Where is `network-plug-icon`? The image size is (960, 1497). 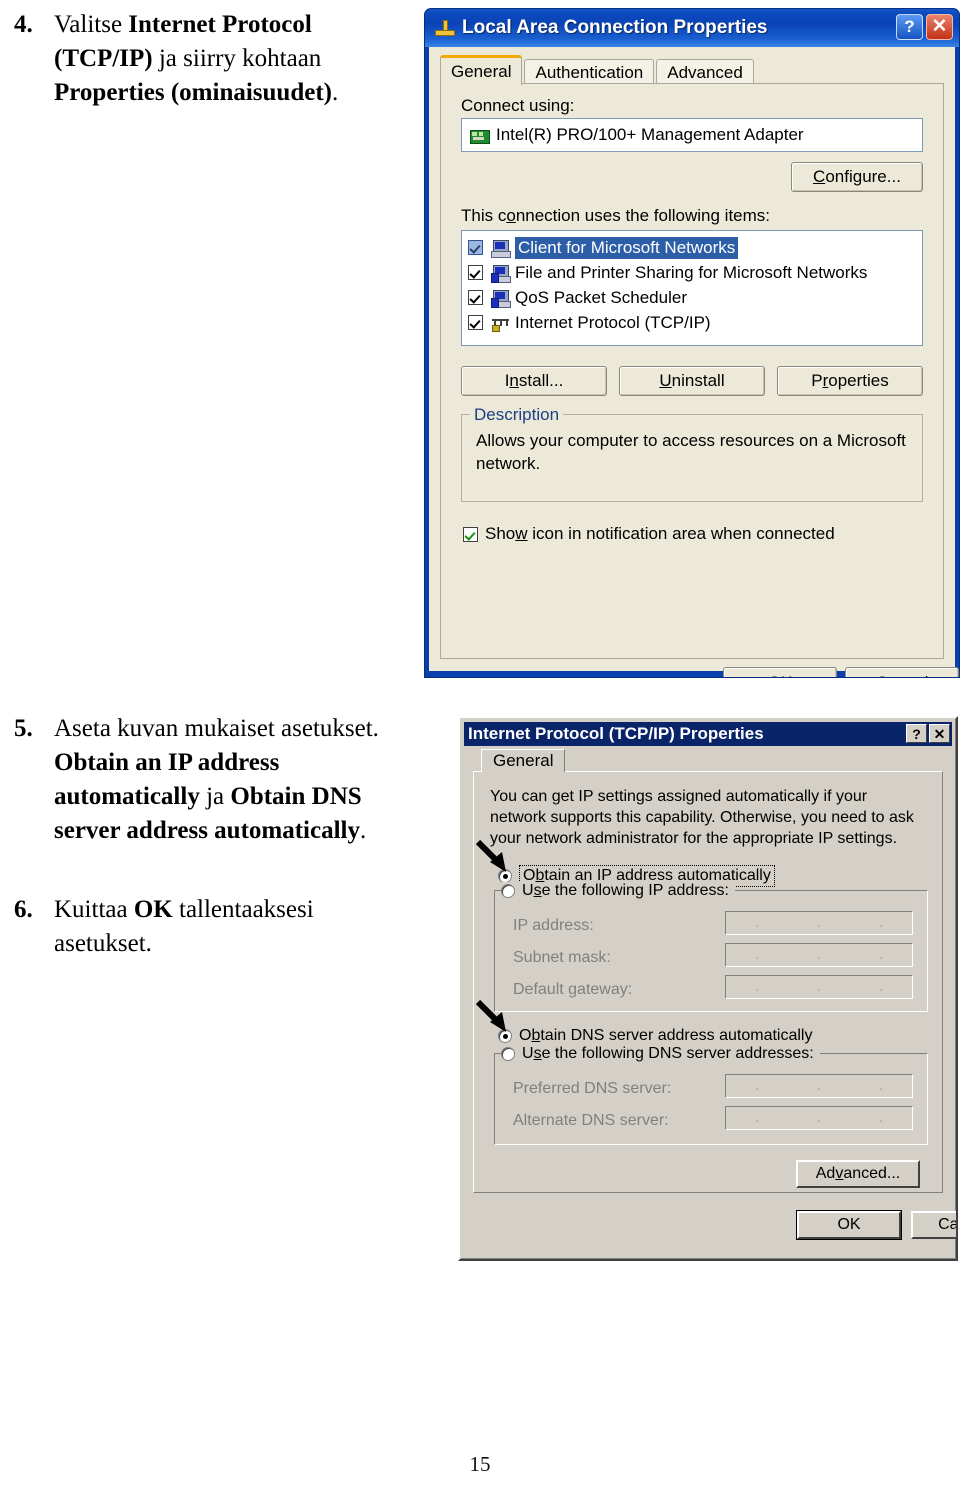 network-plug-icon is located at coordinates (444, 28).